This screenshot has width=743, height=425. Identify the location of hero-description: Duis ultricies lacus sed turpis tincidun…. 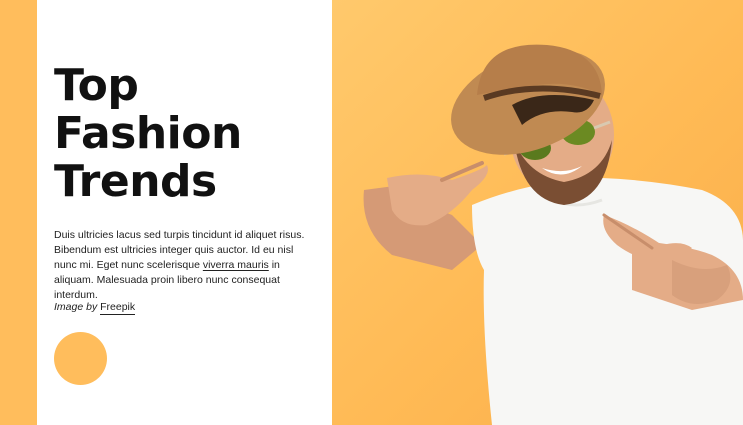
(185, 265).